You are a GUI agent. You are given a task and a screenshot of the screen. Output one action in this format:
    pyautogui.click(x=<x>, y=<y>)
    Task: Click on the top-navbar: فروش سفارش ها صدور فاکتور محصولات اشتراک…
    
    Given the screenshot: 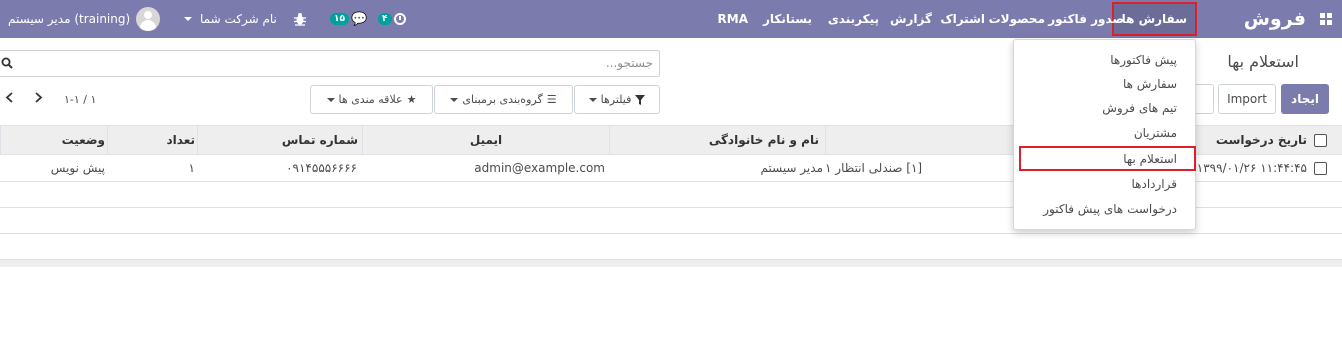 What is the action you would take?
    pyautogui.click(x=671, y=19)
    